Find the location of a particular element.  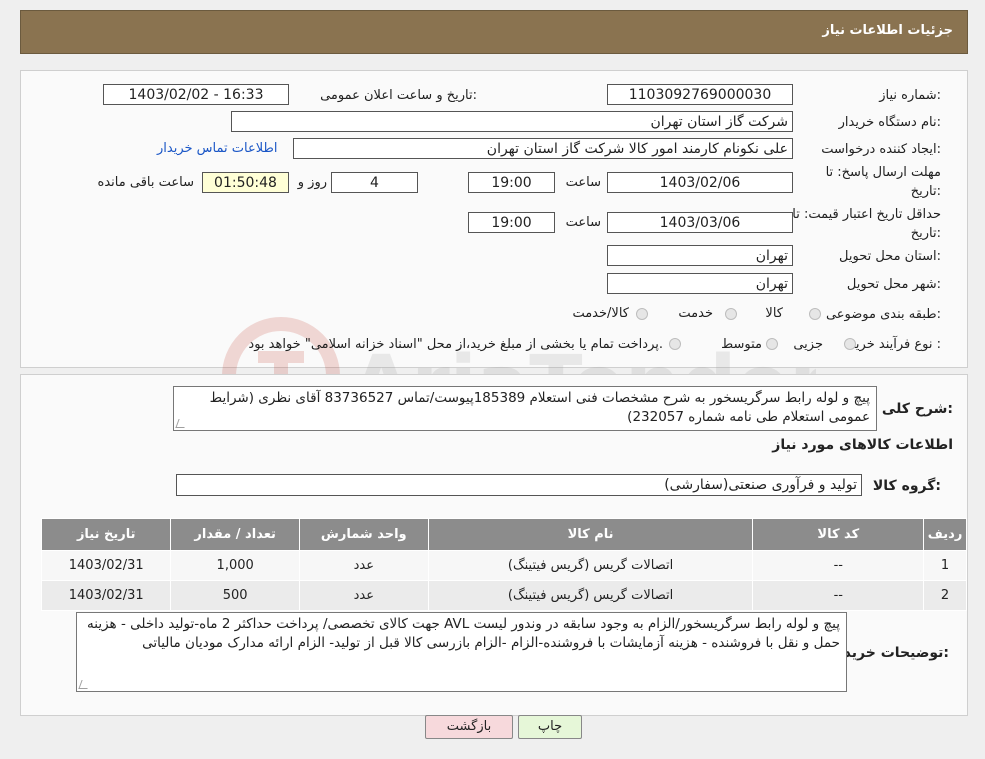

col-name: نام کالا is located at coordinates (590, 534).